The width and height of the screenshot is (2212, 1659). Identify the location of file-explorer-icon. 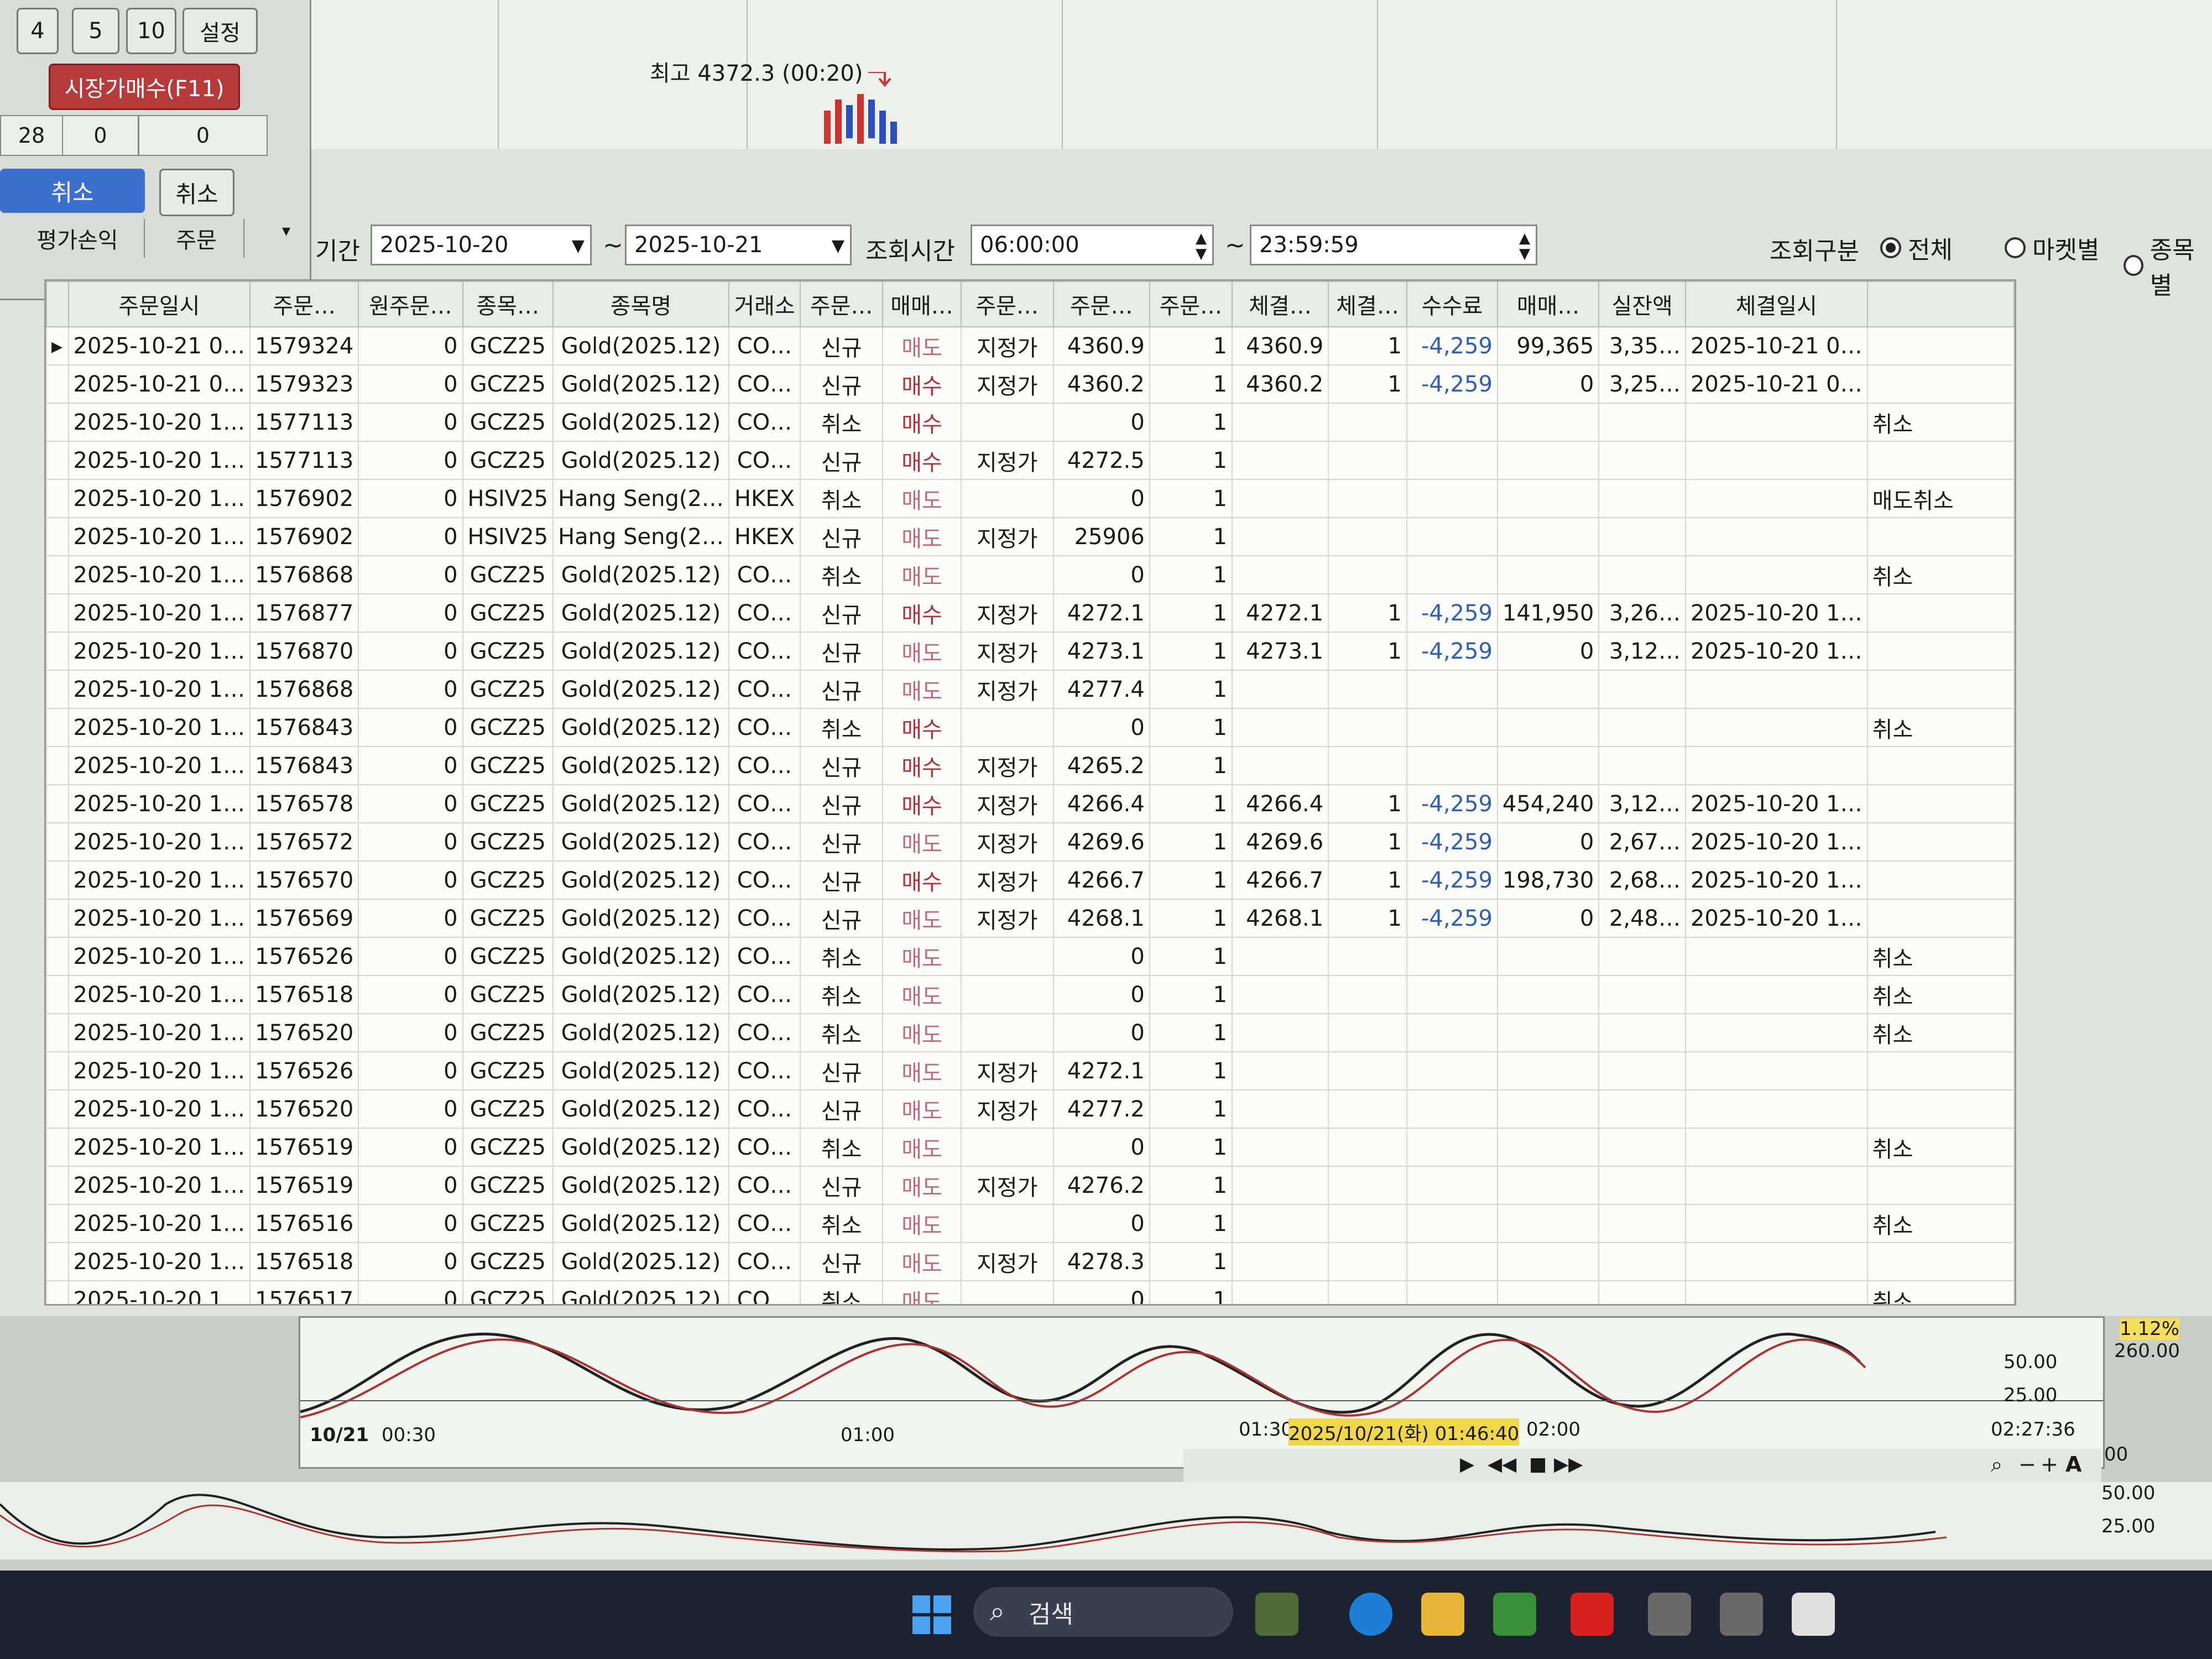
(1443, 1614).